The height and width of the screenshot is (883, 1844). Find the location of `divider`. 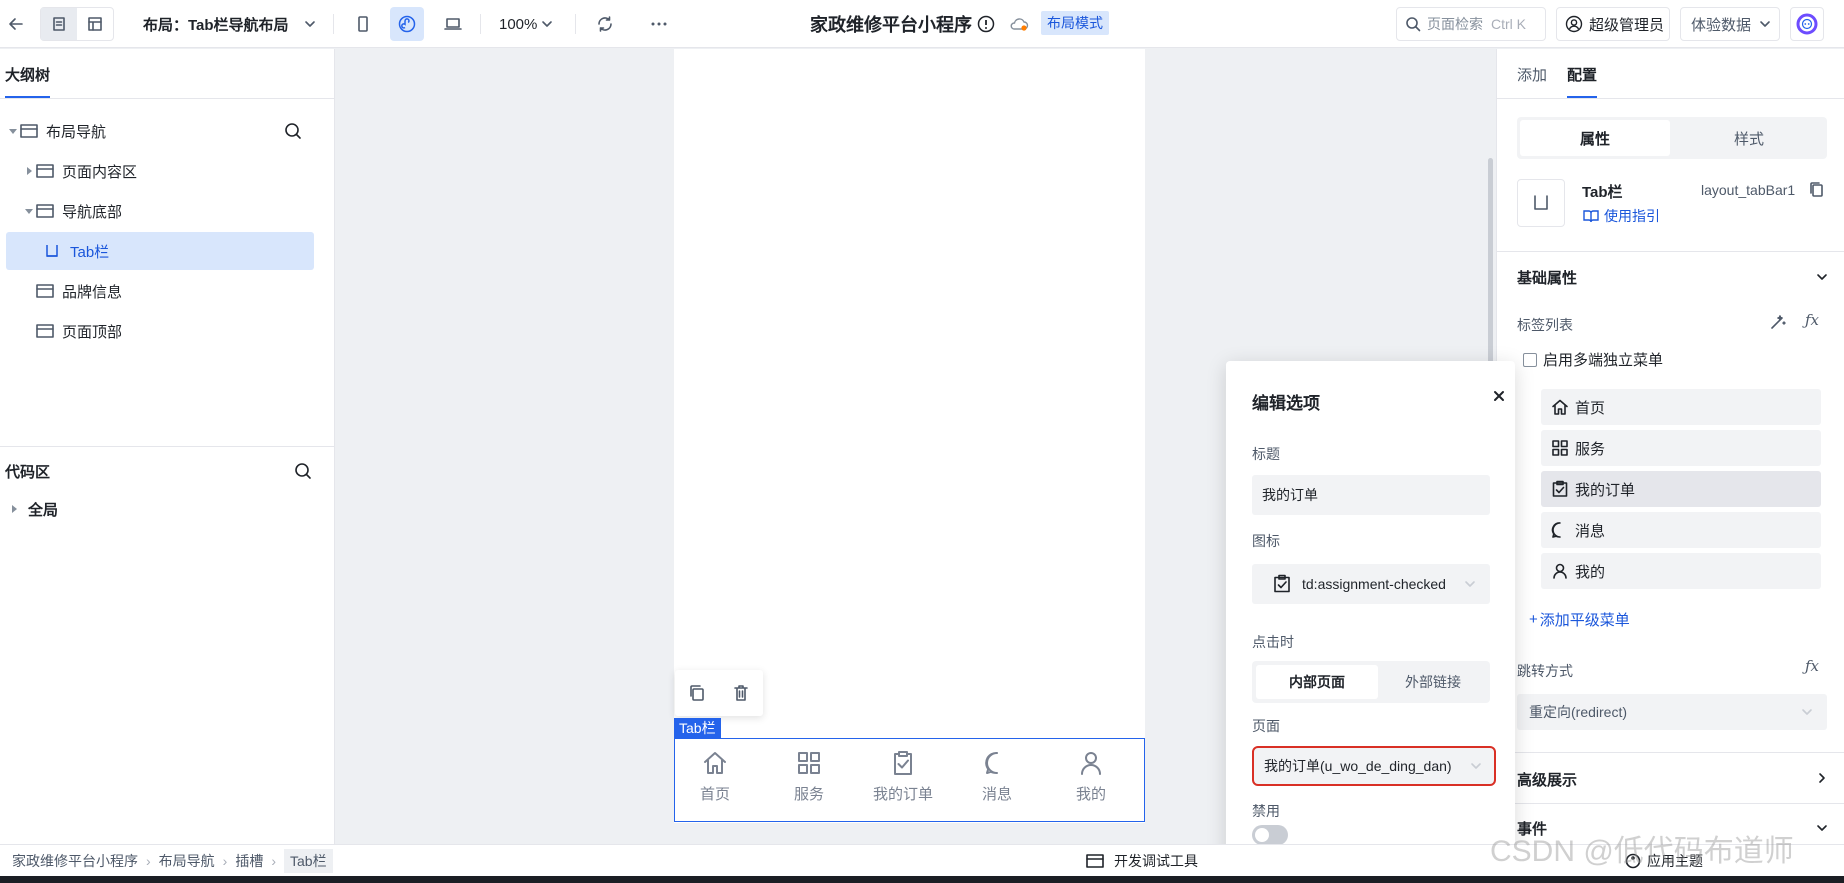

divider is located at coordinates (1670, 752).